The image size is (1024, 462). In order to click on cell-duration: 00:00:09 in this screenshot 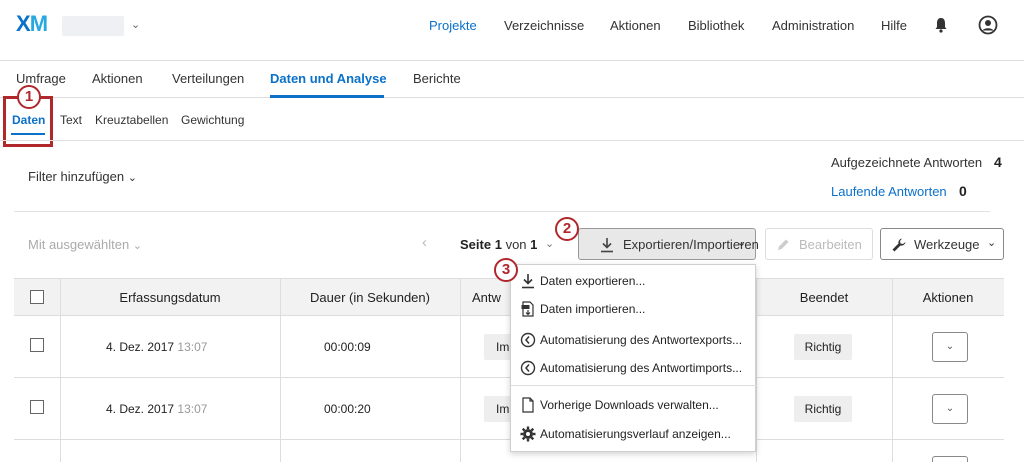, I will do `click(347, 347)`.